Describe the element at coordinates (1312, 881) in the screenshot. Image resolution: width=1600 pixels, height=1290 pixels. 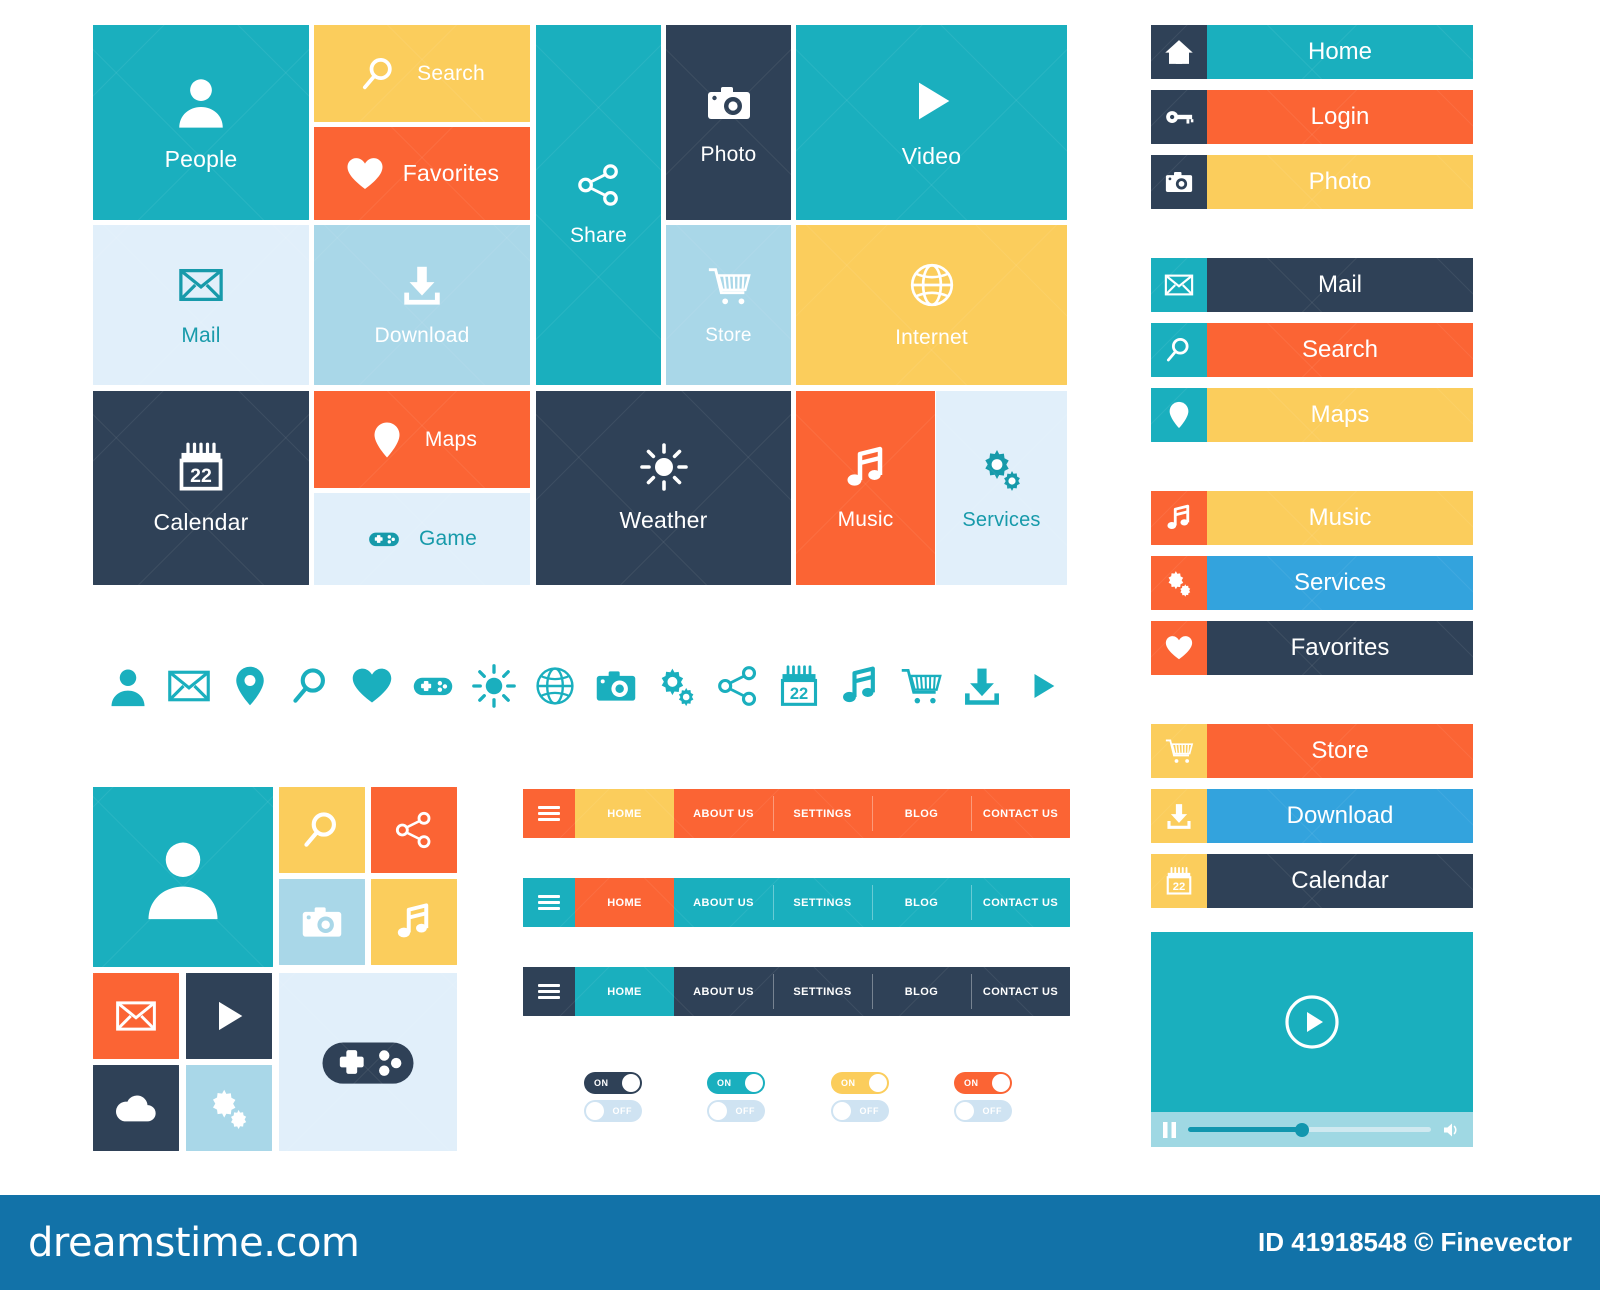
I see `sidebar-button-calendar: 22 Calendar` at that location.